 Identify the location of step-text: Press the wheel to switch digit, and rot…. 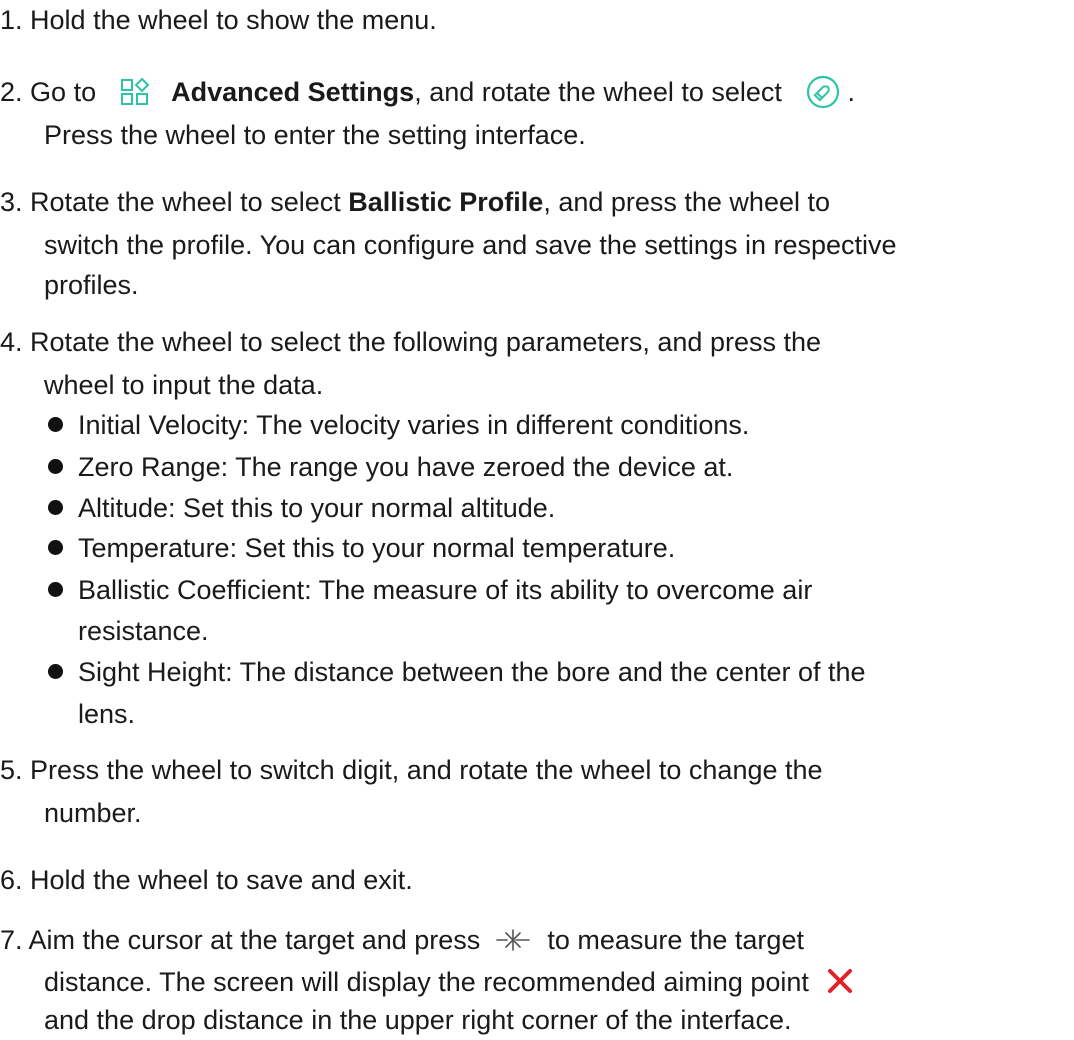
(426, 770).